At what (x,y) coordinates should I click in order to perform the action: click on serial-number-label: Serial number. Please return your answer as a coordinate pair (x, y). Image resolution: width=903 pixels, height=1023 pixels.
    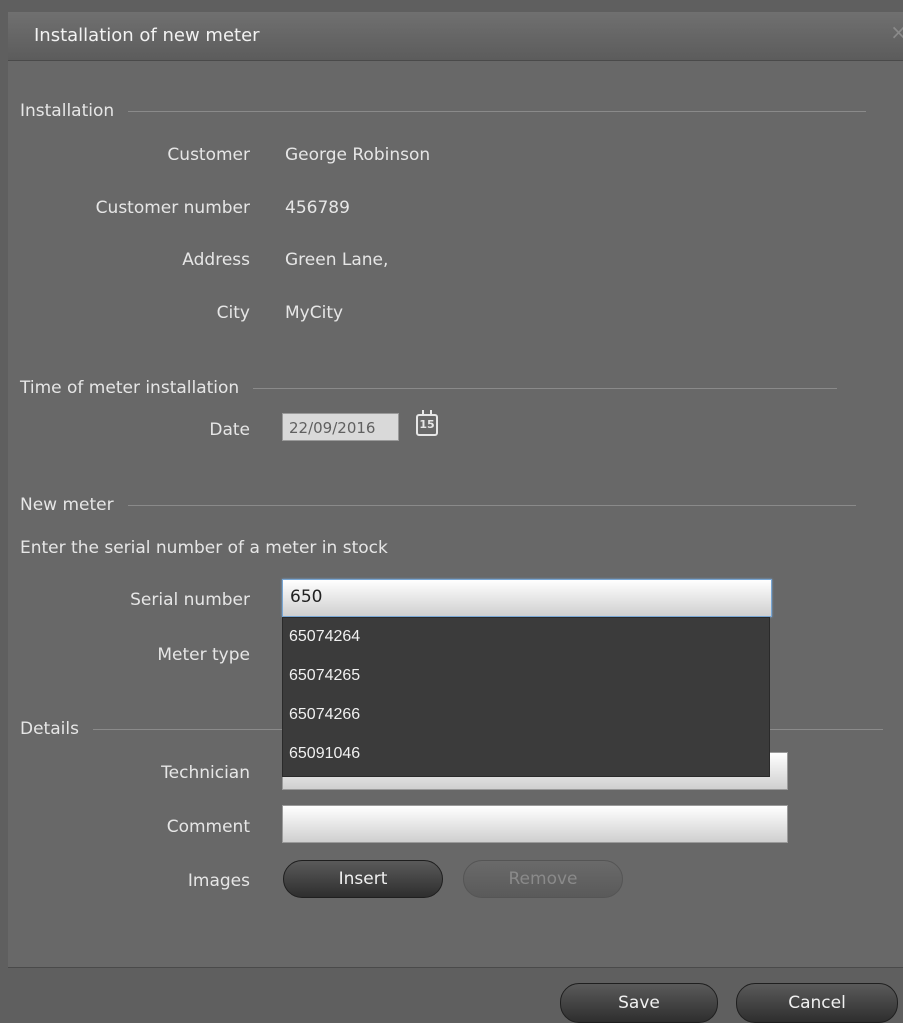
    Looking at the image, I should click on (190, 600).